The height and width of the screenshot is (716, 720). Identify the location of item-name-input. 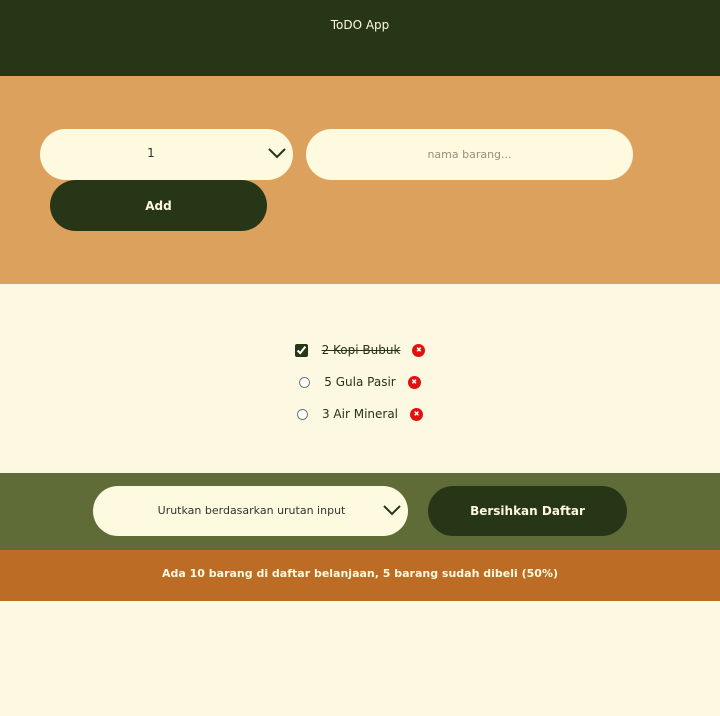
(469, 154).